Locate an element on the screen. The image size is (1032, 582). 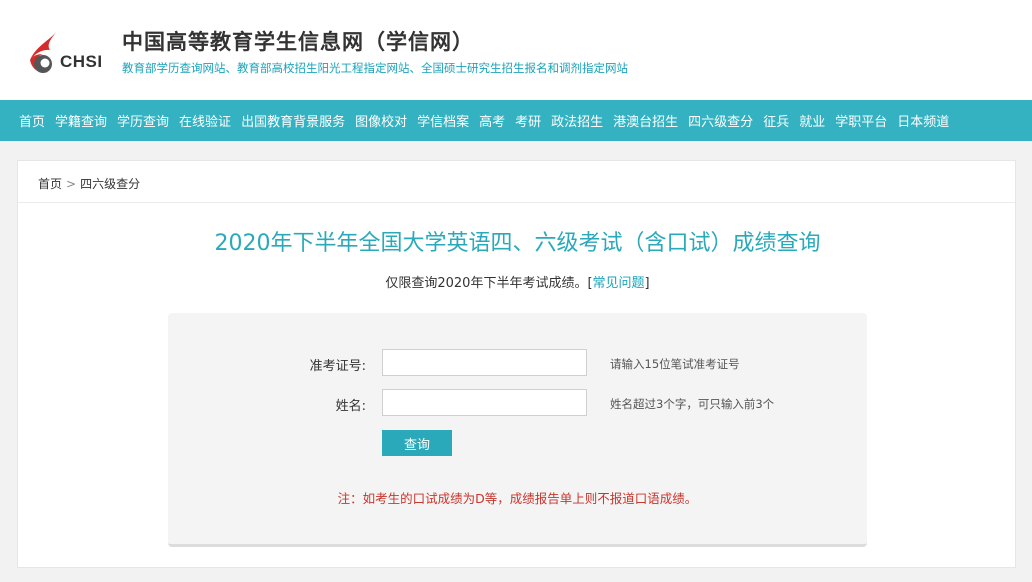
breadcrumb: 首页 > 四六级查分 is located at coordinates (89, 183).